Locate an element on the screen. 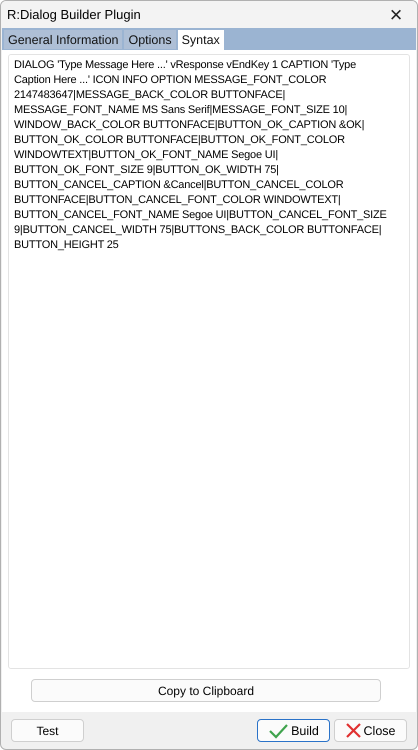 The image size is (418, 750). checkmark-icon is located at coordinates (278, 730).